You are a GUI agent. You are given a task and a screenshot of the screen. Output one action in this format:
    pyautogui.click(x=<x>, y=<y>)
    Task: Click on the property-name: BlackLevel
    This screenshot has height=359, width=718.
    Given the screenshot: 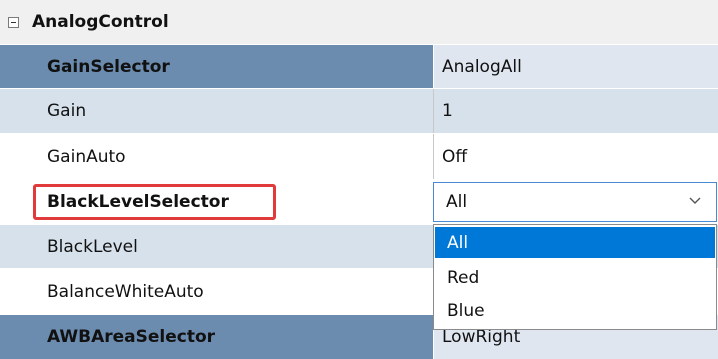 What is the action you would take?
    pyautogui.click(x=216, y=246)
    